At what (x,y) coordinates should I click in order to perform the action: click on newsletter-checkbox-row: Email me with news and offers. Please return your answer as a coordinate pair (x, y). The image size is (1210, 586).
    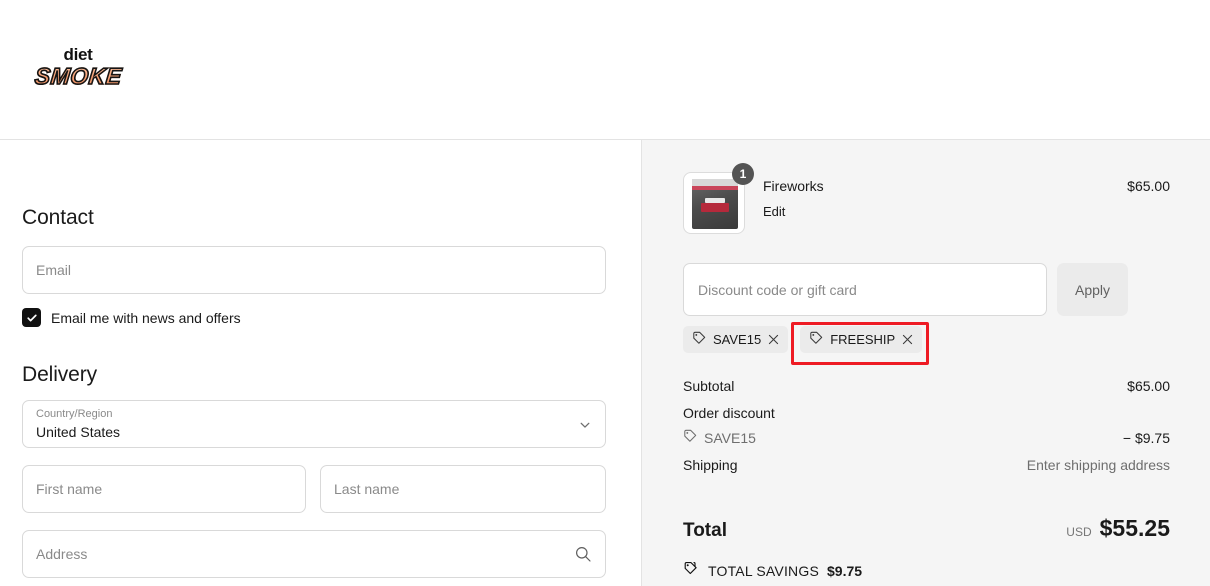
    Looking at the image, I should click on (131, 317).